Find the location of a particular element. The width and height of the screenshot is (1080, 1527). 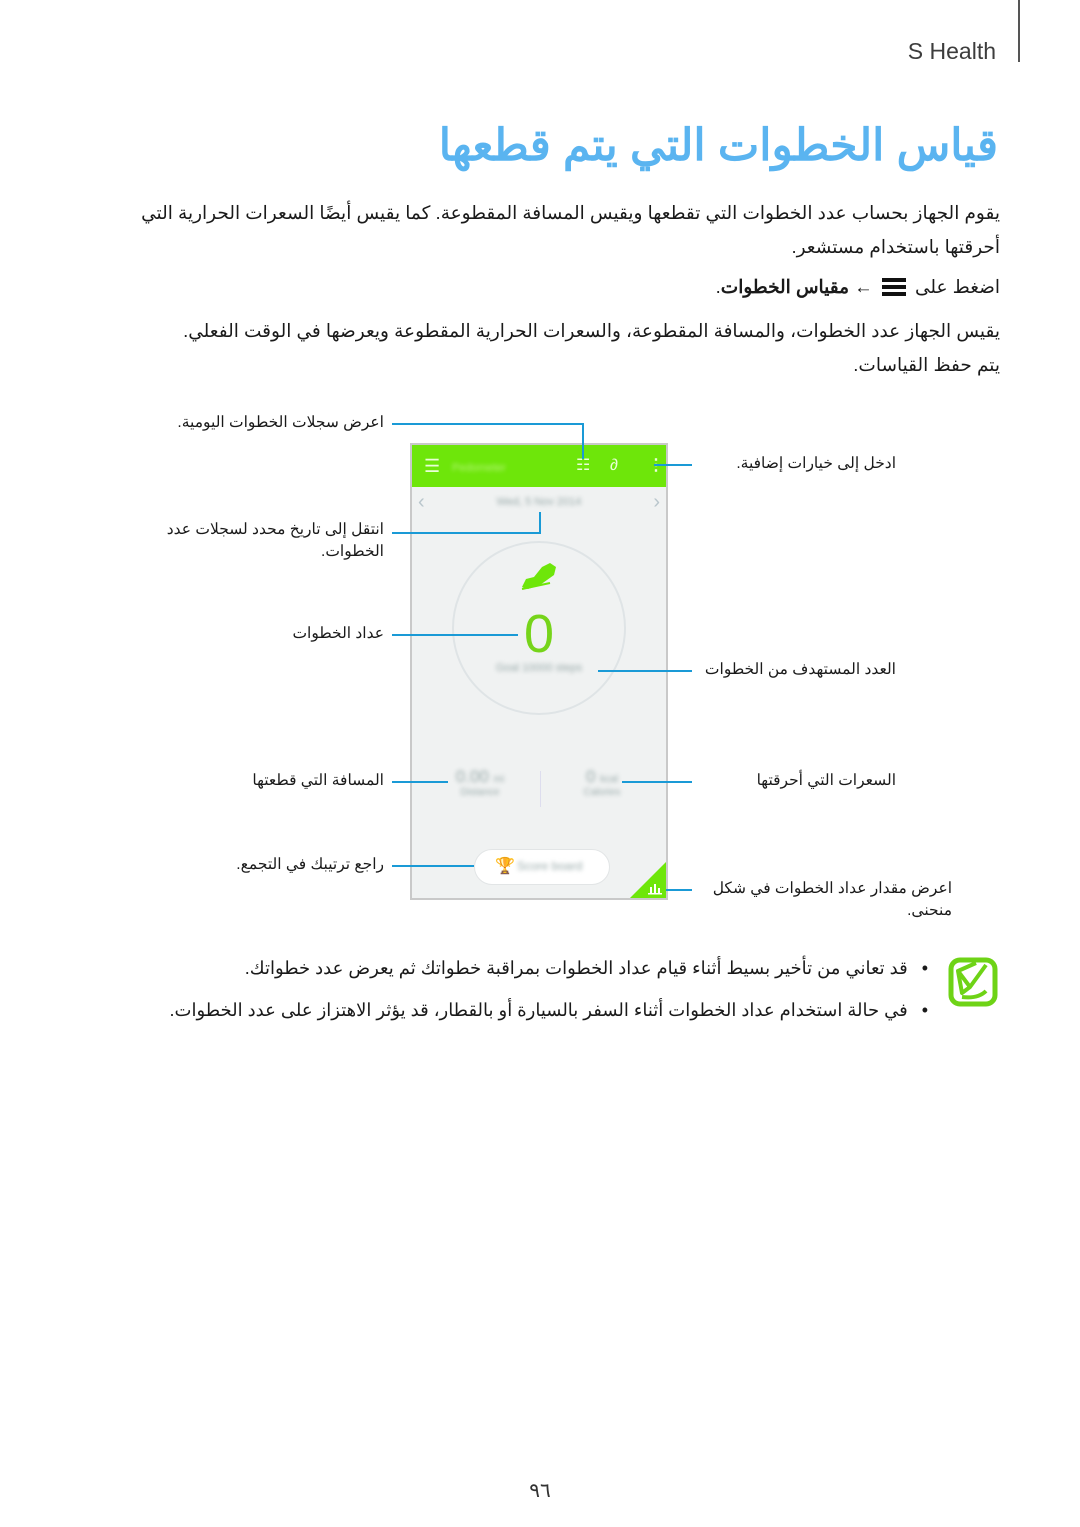

calories-label: Calories is located at coordinates (602, 792).